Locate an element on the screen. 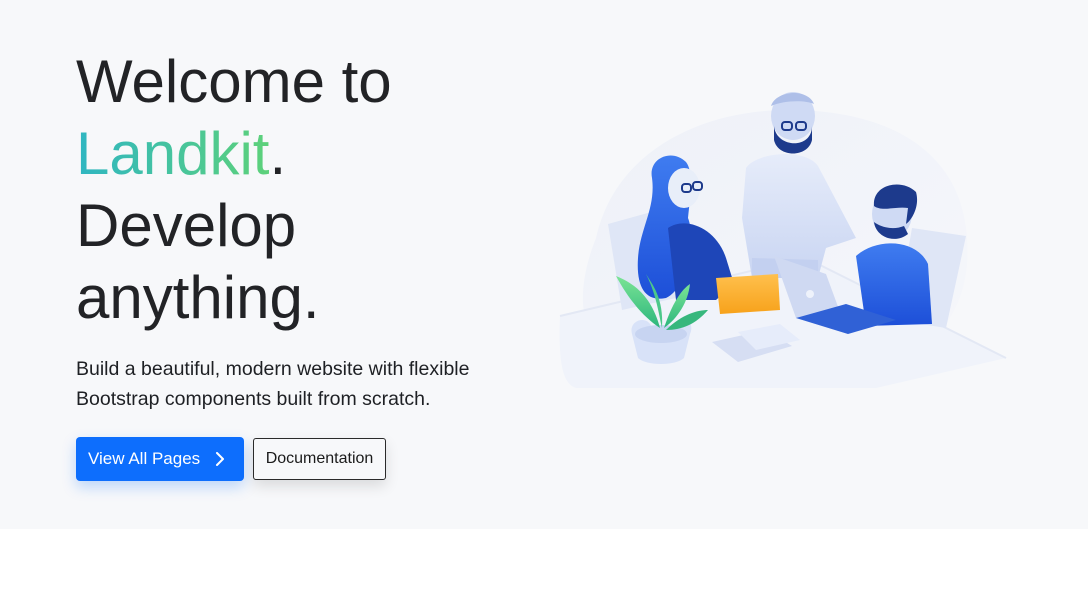  headline-line-welcome: Welcome to is located at coordinates (234, 81).